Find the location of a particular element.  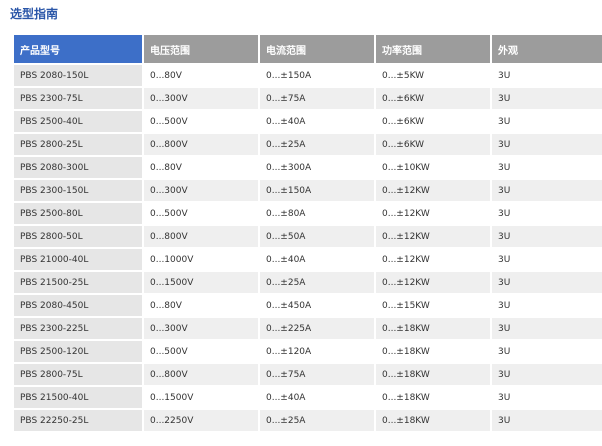

table-row: PBS 2080-450L 0...80V 0...±450A 0...±15KW 3U is located at coordinates (308, 306).